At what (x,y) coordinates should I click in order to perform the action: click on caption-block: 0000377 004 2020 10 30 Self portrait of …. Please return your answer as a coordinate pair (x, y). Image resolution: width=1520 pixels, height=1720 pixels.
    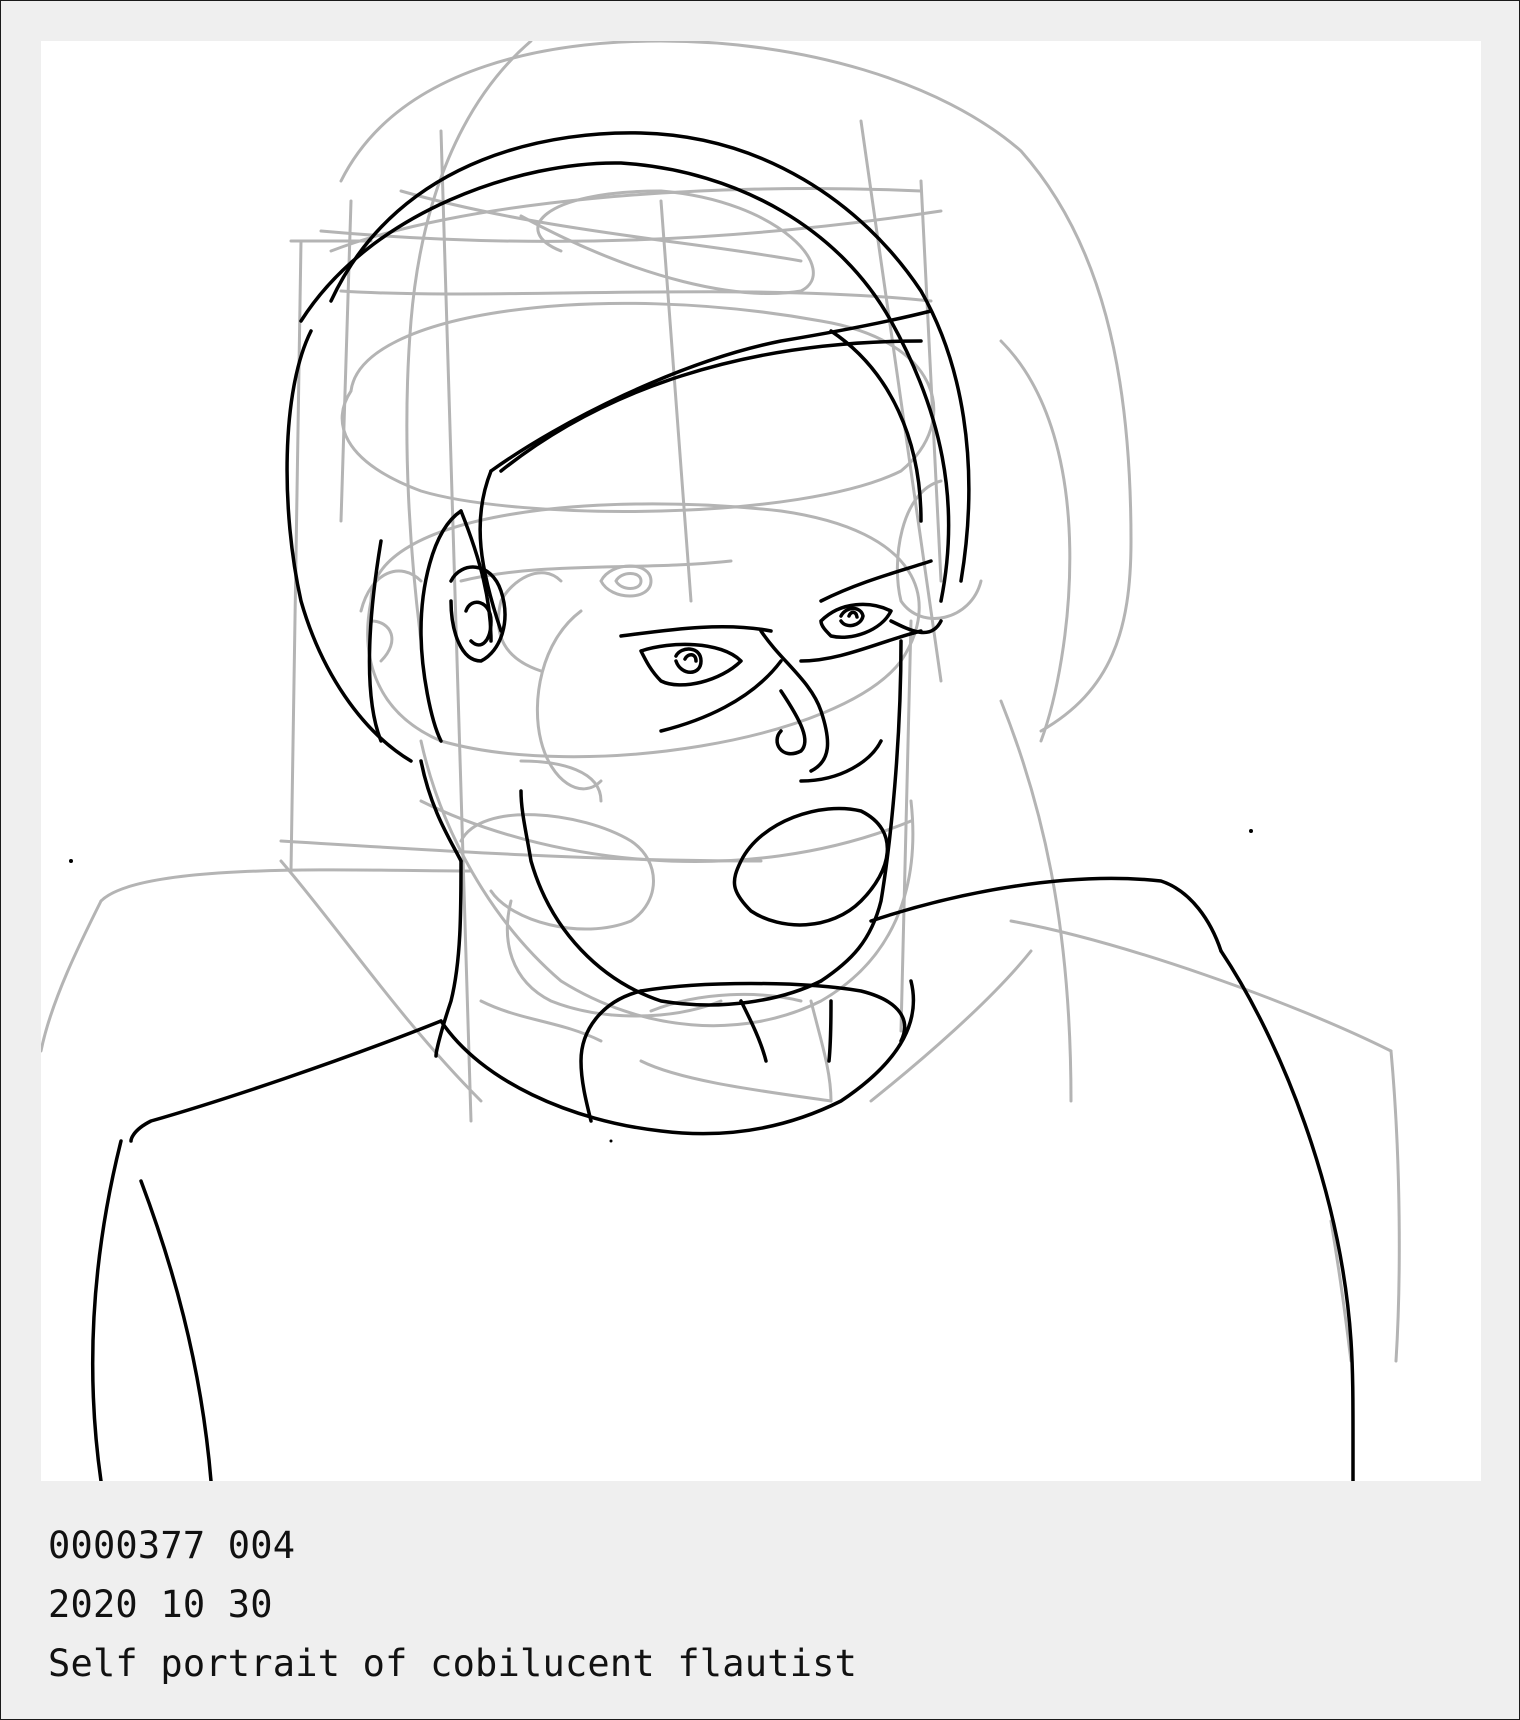
    Looking at the image, I should click on (748, 1604).